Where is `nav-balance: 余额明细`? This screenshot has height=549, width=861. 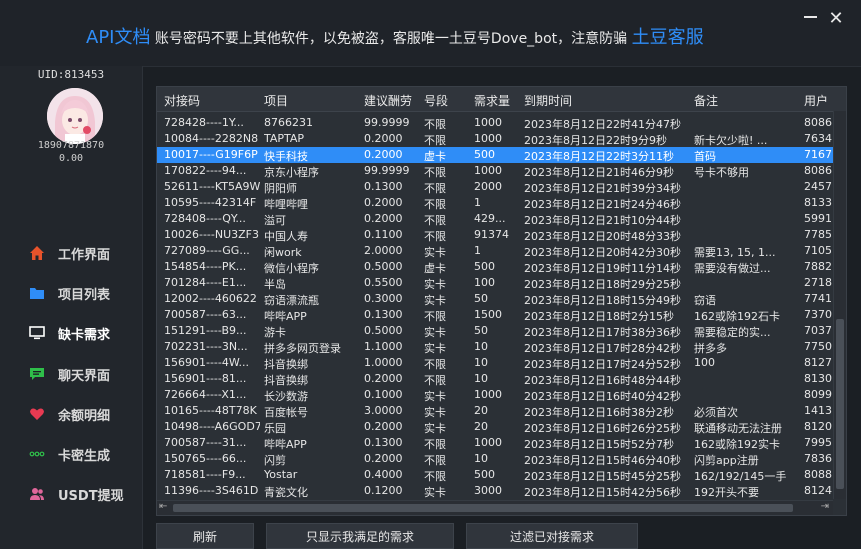
nav-balance: 余额明细 is located at coordinates (85, 414).